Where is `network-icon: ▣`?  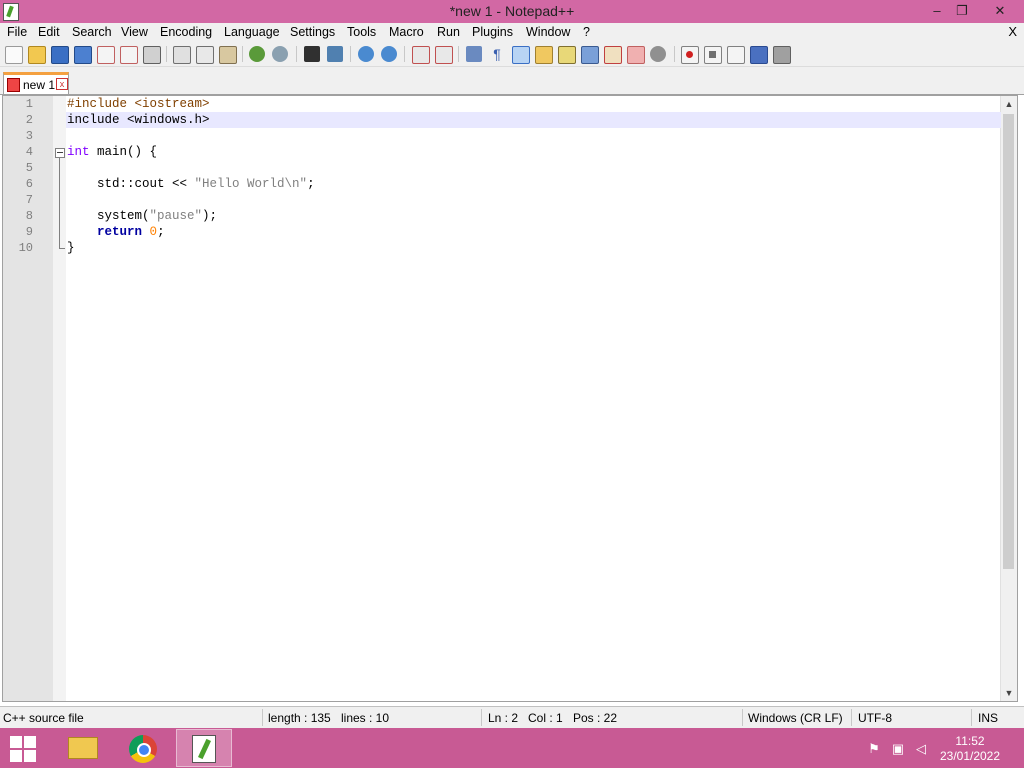
network-icon: ▣ is located at coordinates (898, 749).